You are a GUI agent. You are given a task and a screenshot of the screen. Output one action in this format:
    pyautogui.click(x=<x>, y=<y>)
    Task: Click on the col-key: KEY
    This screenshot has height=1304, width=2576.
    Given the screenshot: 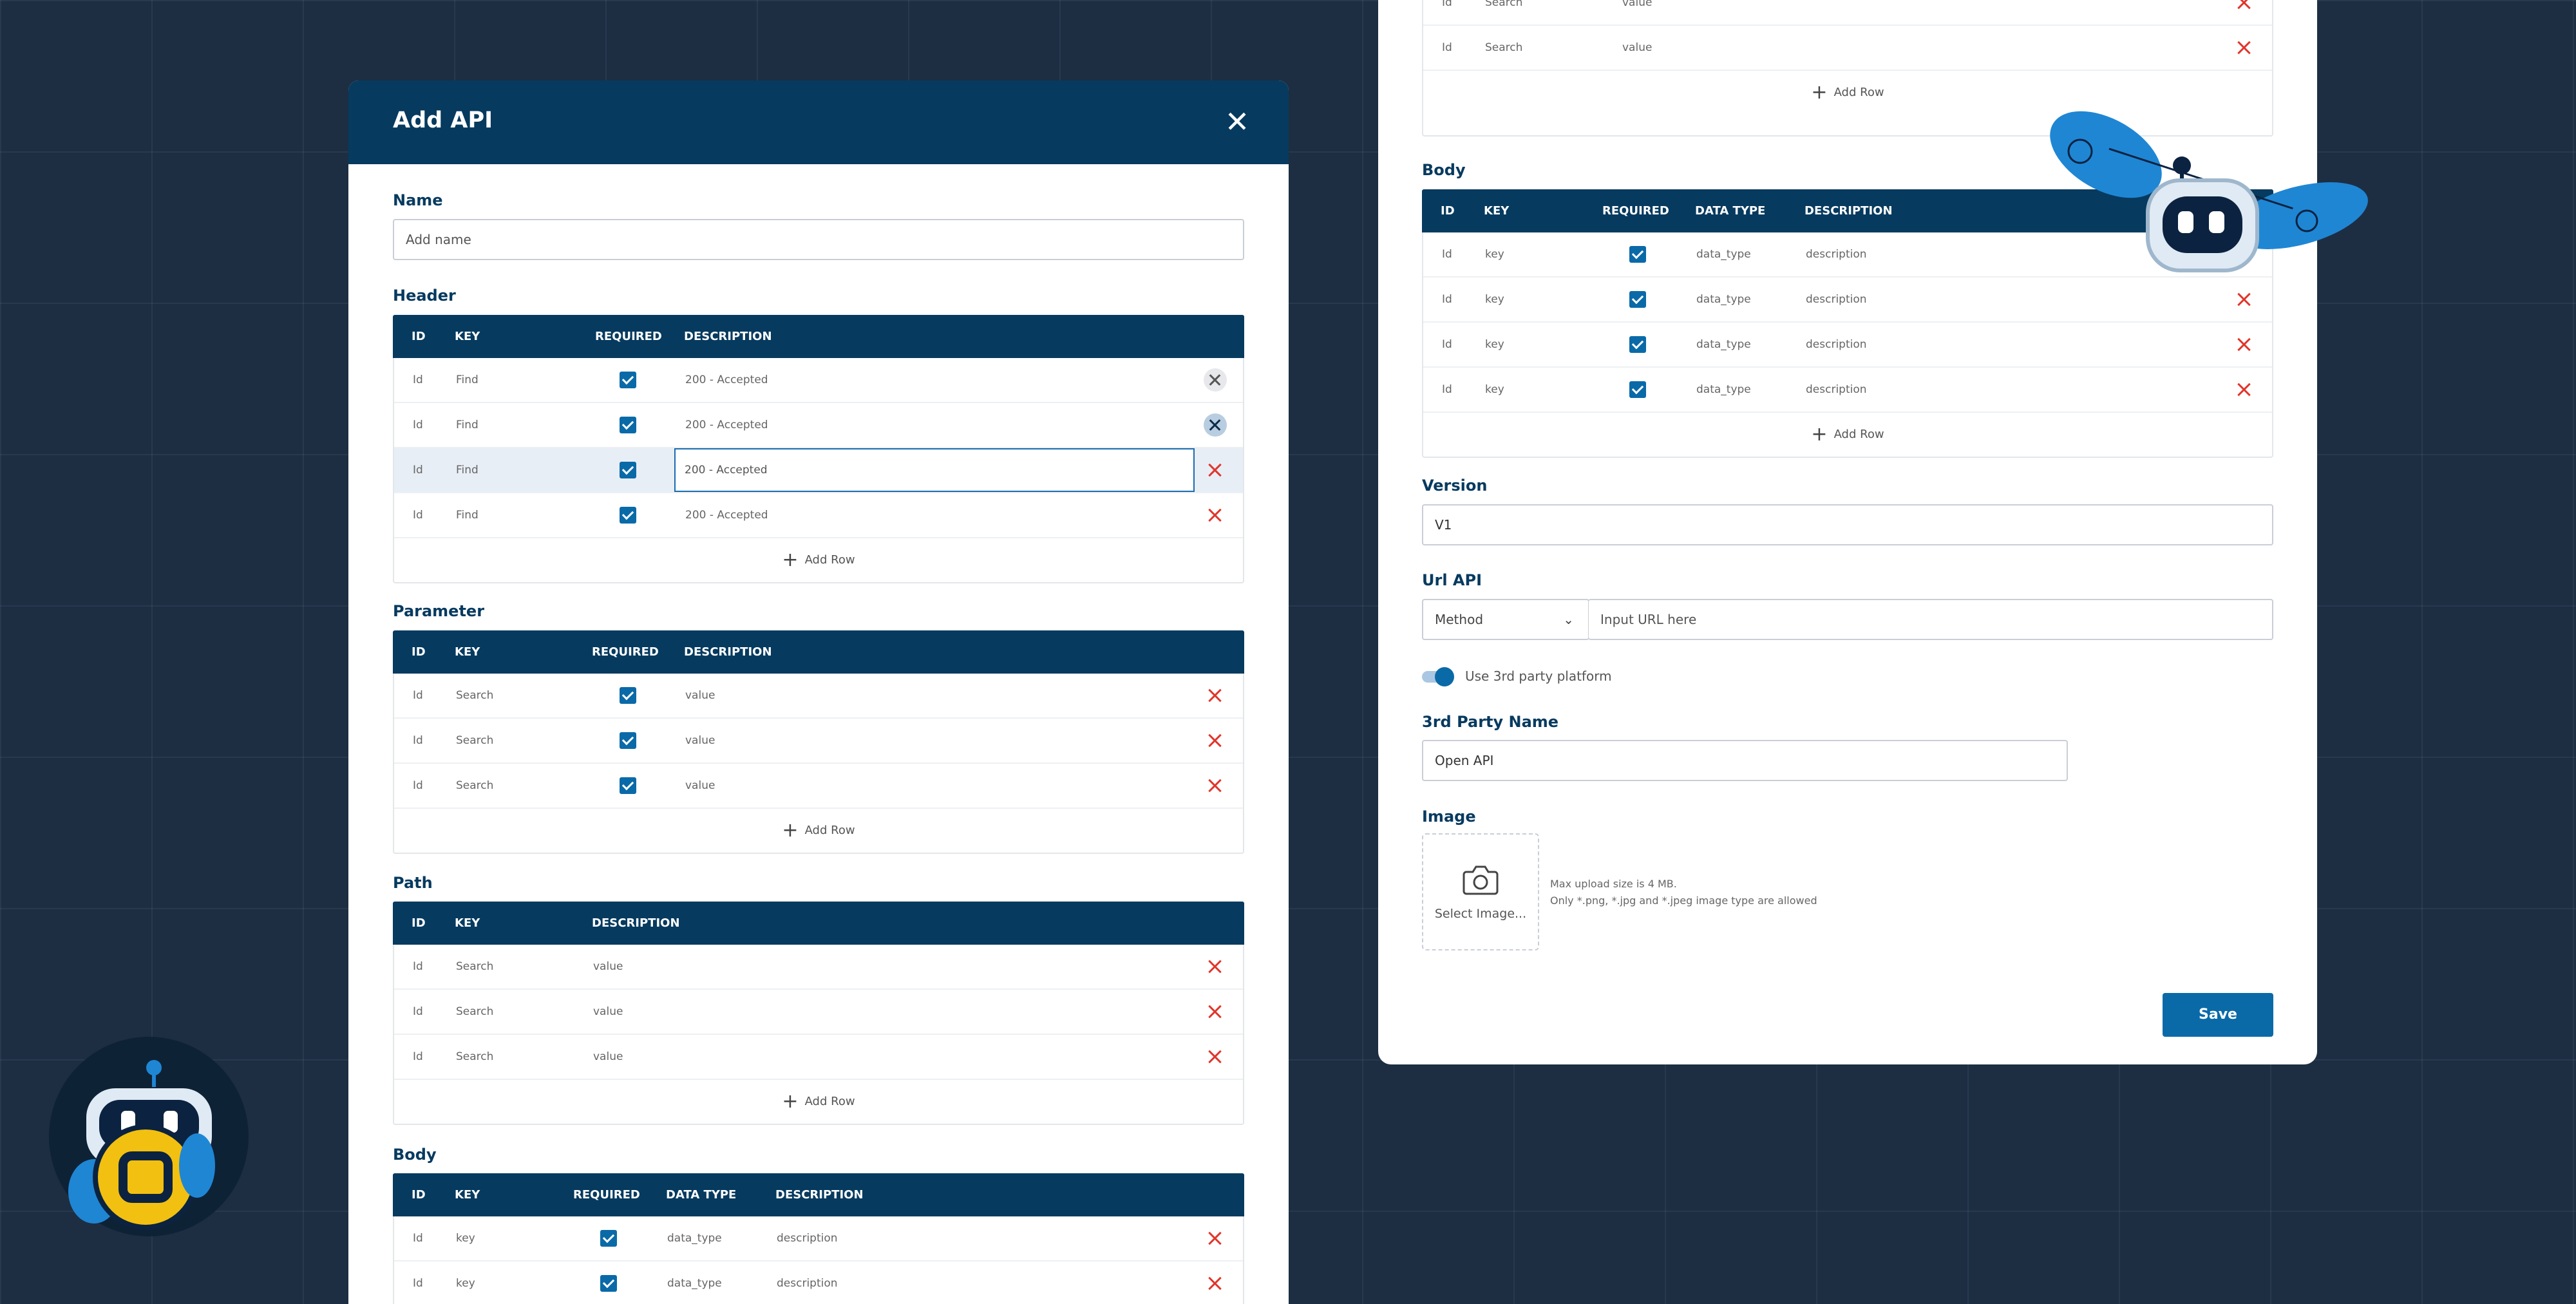 What is the action you would take?
    pyautogui.click(x=1497, y=211)
    